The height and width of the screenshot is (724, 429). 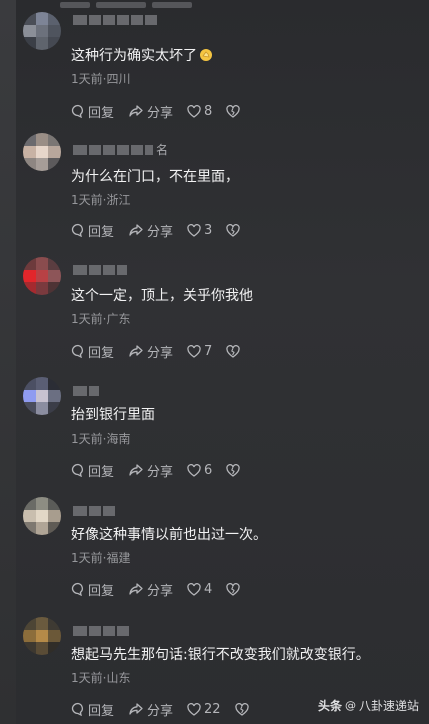 What do you see at coordinates (113, 415) in the screenshot?
I see `comment-text: 抬到银行里面` at bounding box center [113, 415].